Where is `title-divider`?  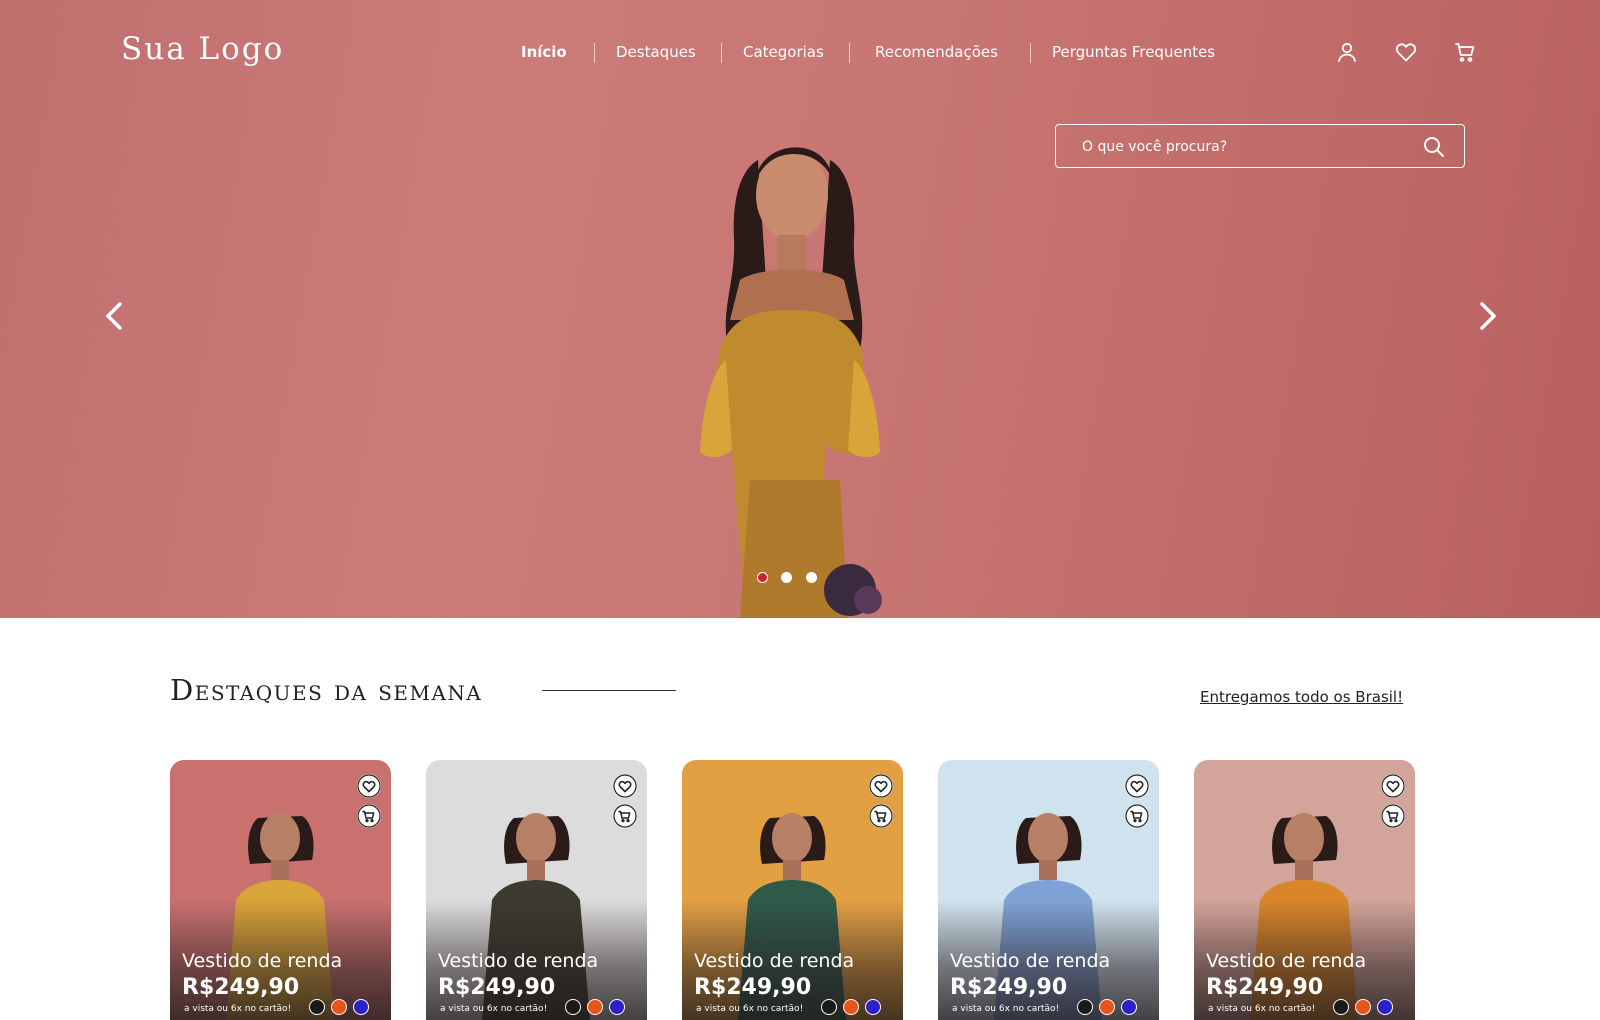 title-divider is located at coordinates (609, 690).